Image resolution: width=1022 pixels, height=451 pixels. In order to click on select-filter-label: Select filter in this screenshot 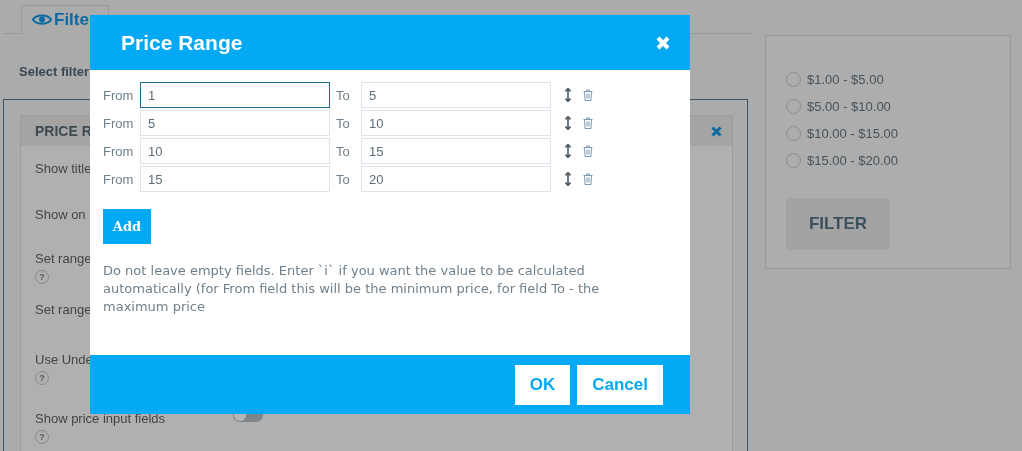, I will do `click(55, 71)`.